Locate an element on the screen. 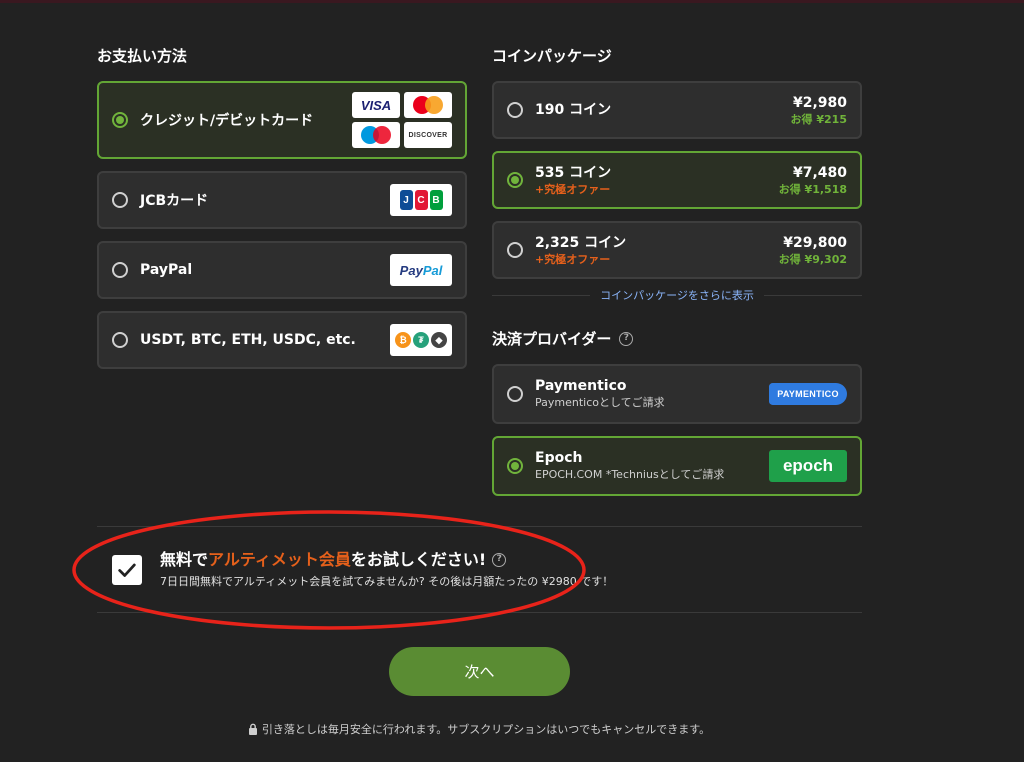 The image size is (1024, 762). provider-name: Paymentico is located at coordinates (581, 386).